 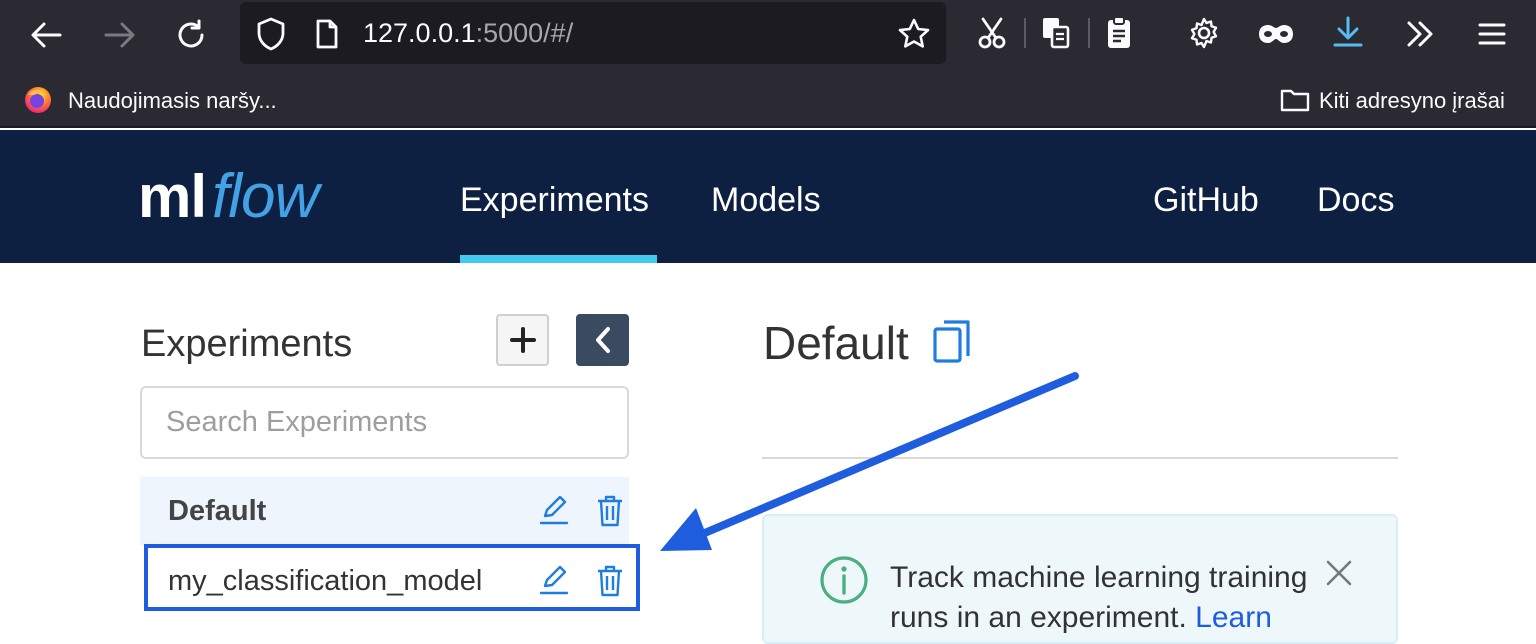 What do you see at coordinates (1348, 32) in the screenshot?
I see `download-icon` at bounding box center [1348, 32].